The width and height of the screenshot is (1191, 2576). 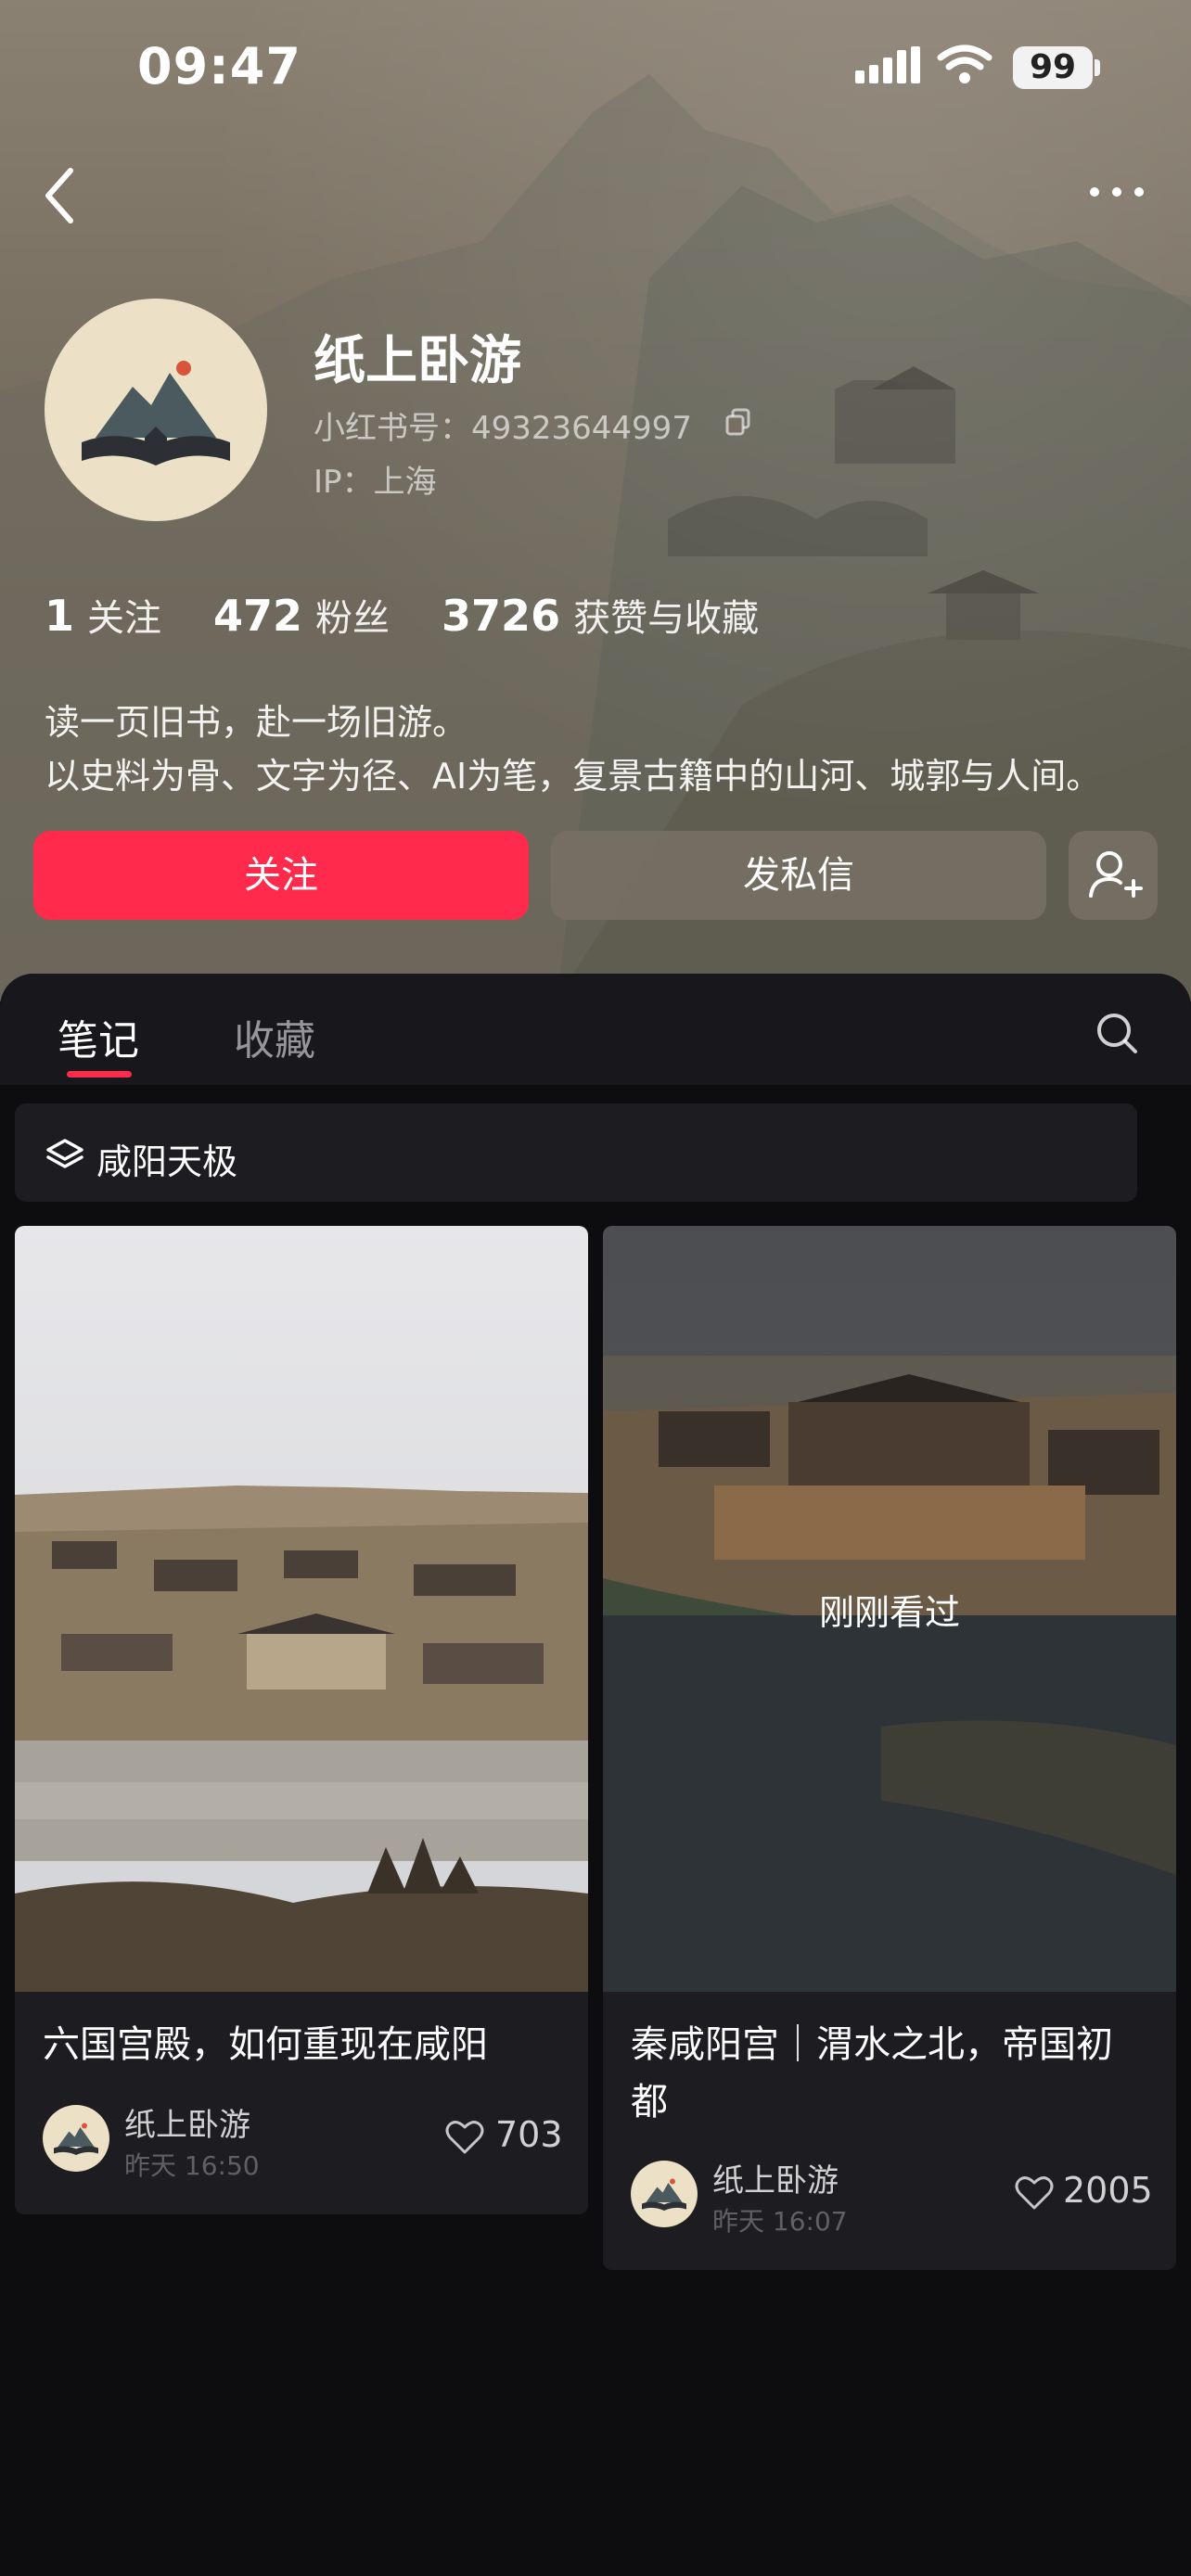 What do you see at coordinates (889, 1612) in the screenshot?
I see `recently-viewed-label: 刚刚看过` at bounding box center [889, 1612].